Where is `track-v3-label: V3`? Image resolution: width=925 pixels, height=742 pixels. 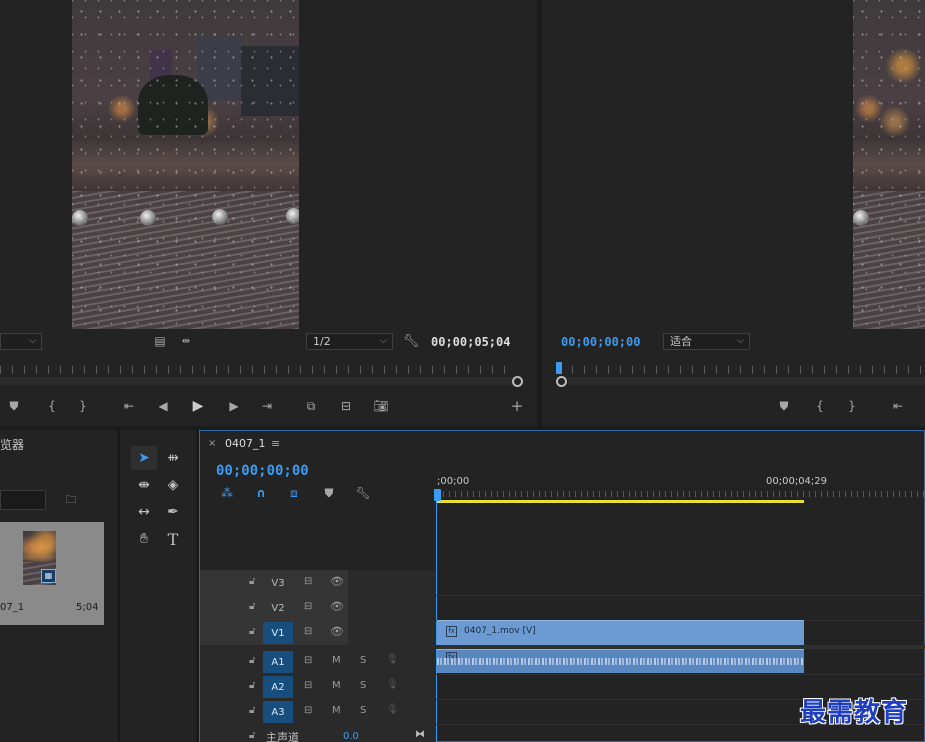 track-v3-label: V3 is located at coordinates (278, 583).